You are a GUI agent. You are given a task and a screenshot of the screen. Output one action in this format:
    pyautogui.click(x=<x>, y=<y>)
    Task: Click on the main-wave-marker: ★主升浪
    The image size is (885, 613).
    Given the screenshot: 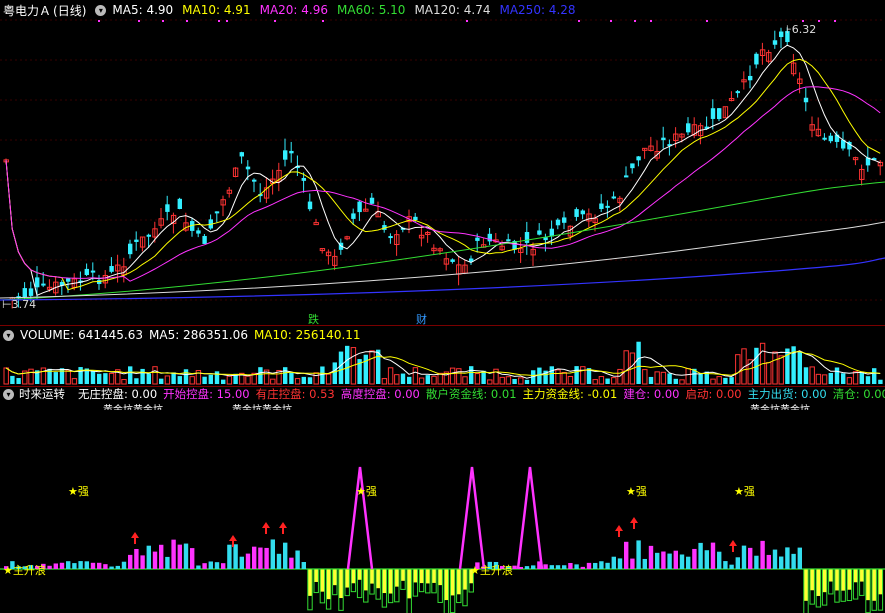 What is the action you would take?
    pyautogui.click(x=491, y=570)
    